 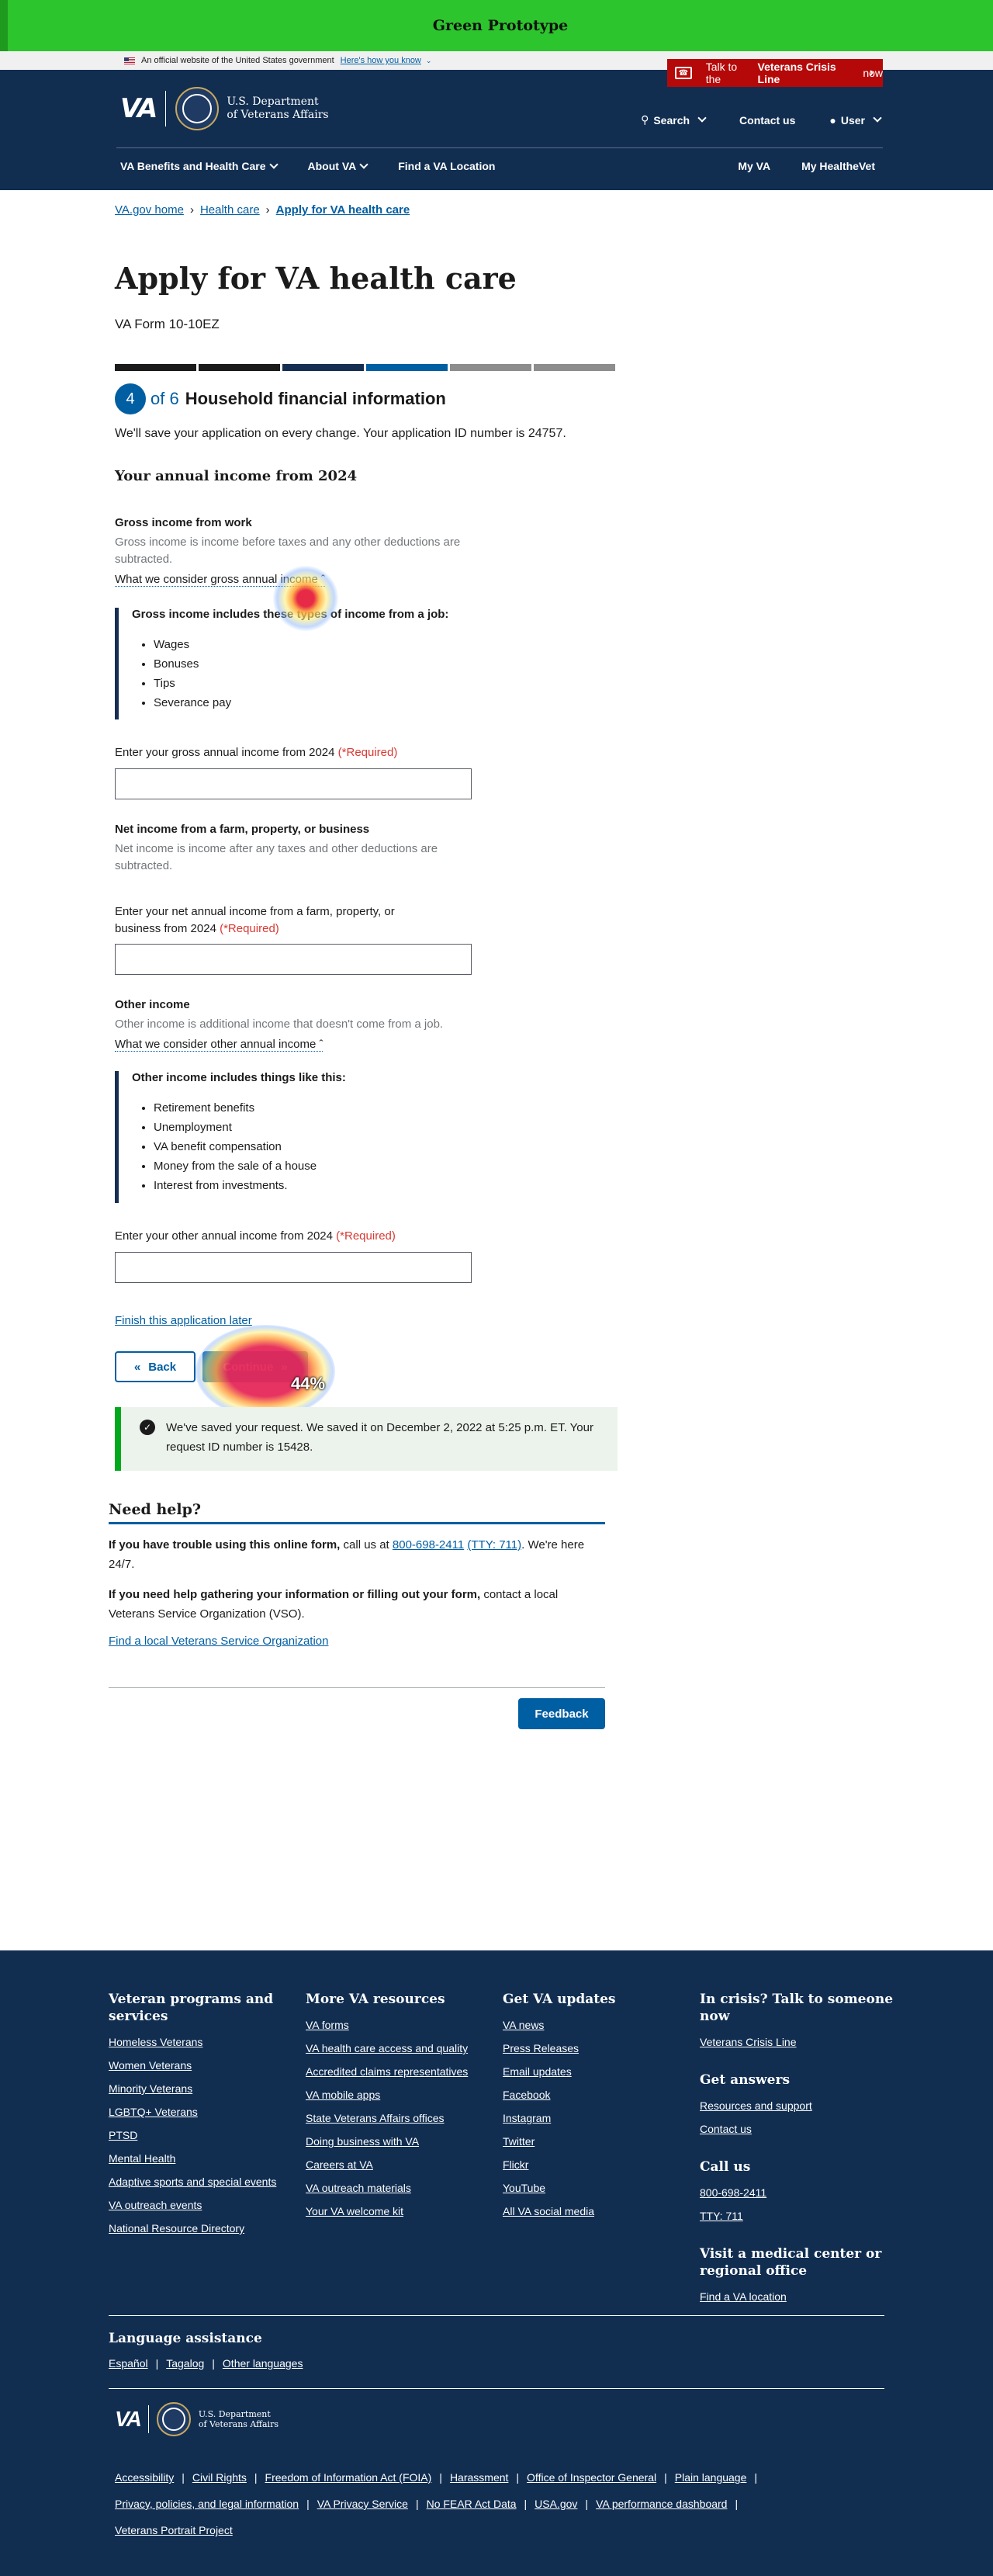 I want to click on other-income-input, so click(x=293, y=1267).